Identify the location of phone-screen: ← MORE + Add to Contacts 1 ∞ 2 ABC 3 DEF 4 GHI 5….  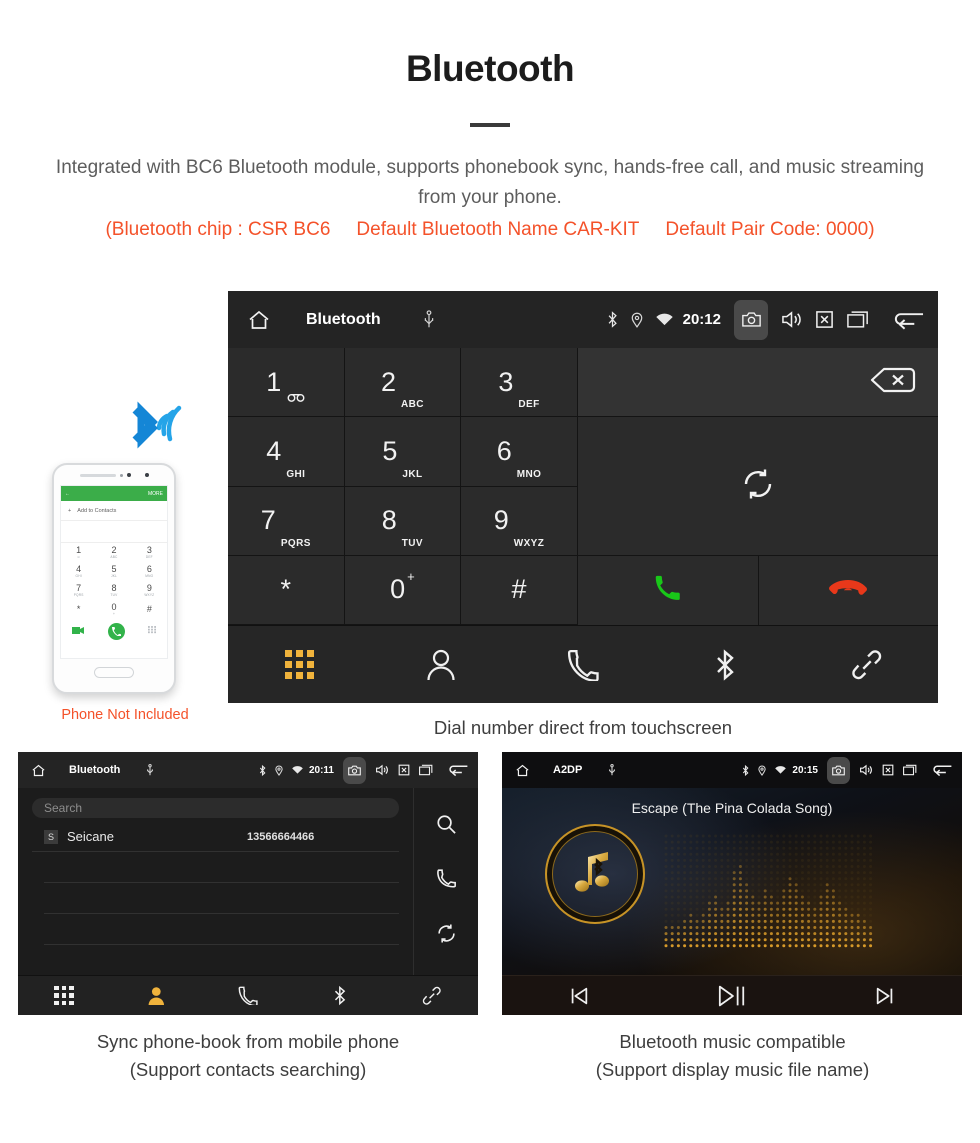
(114, 572).